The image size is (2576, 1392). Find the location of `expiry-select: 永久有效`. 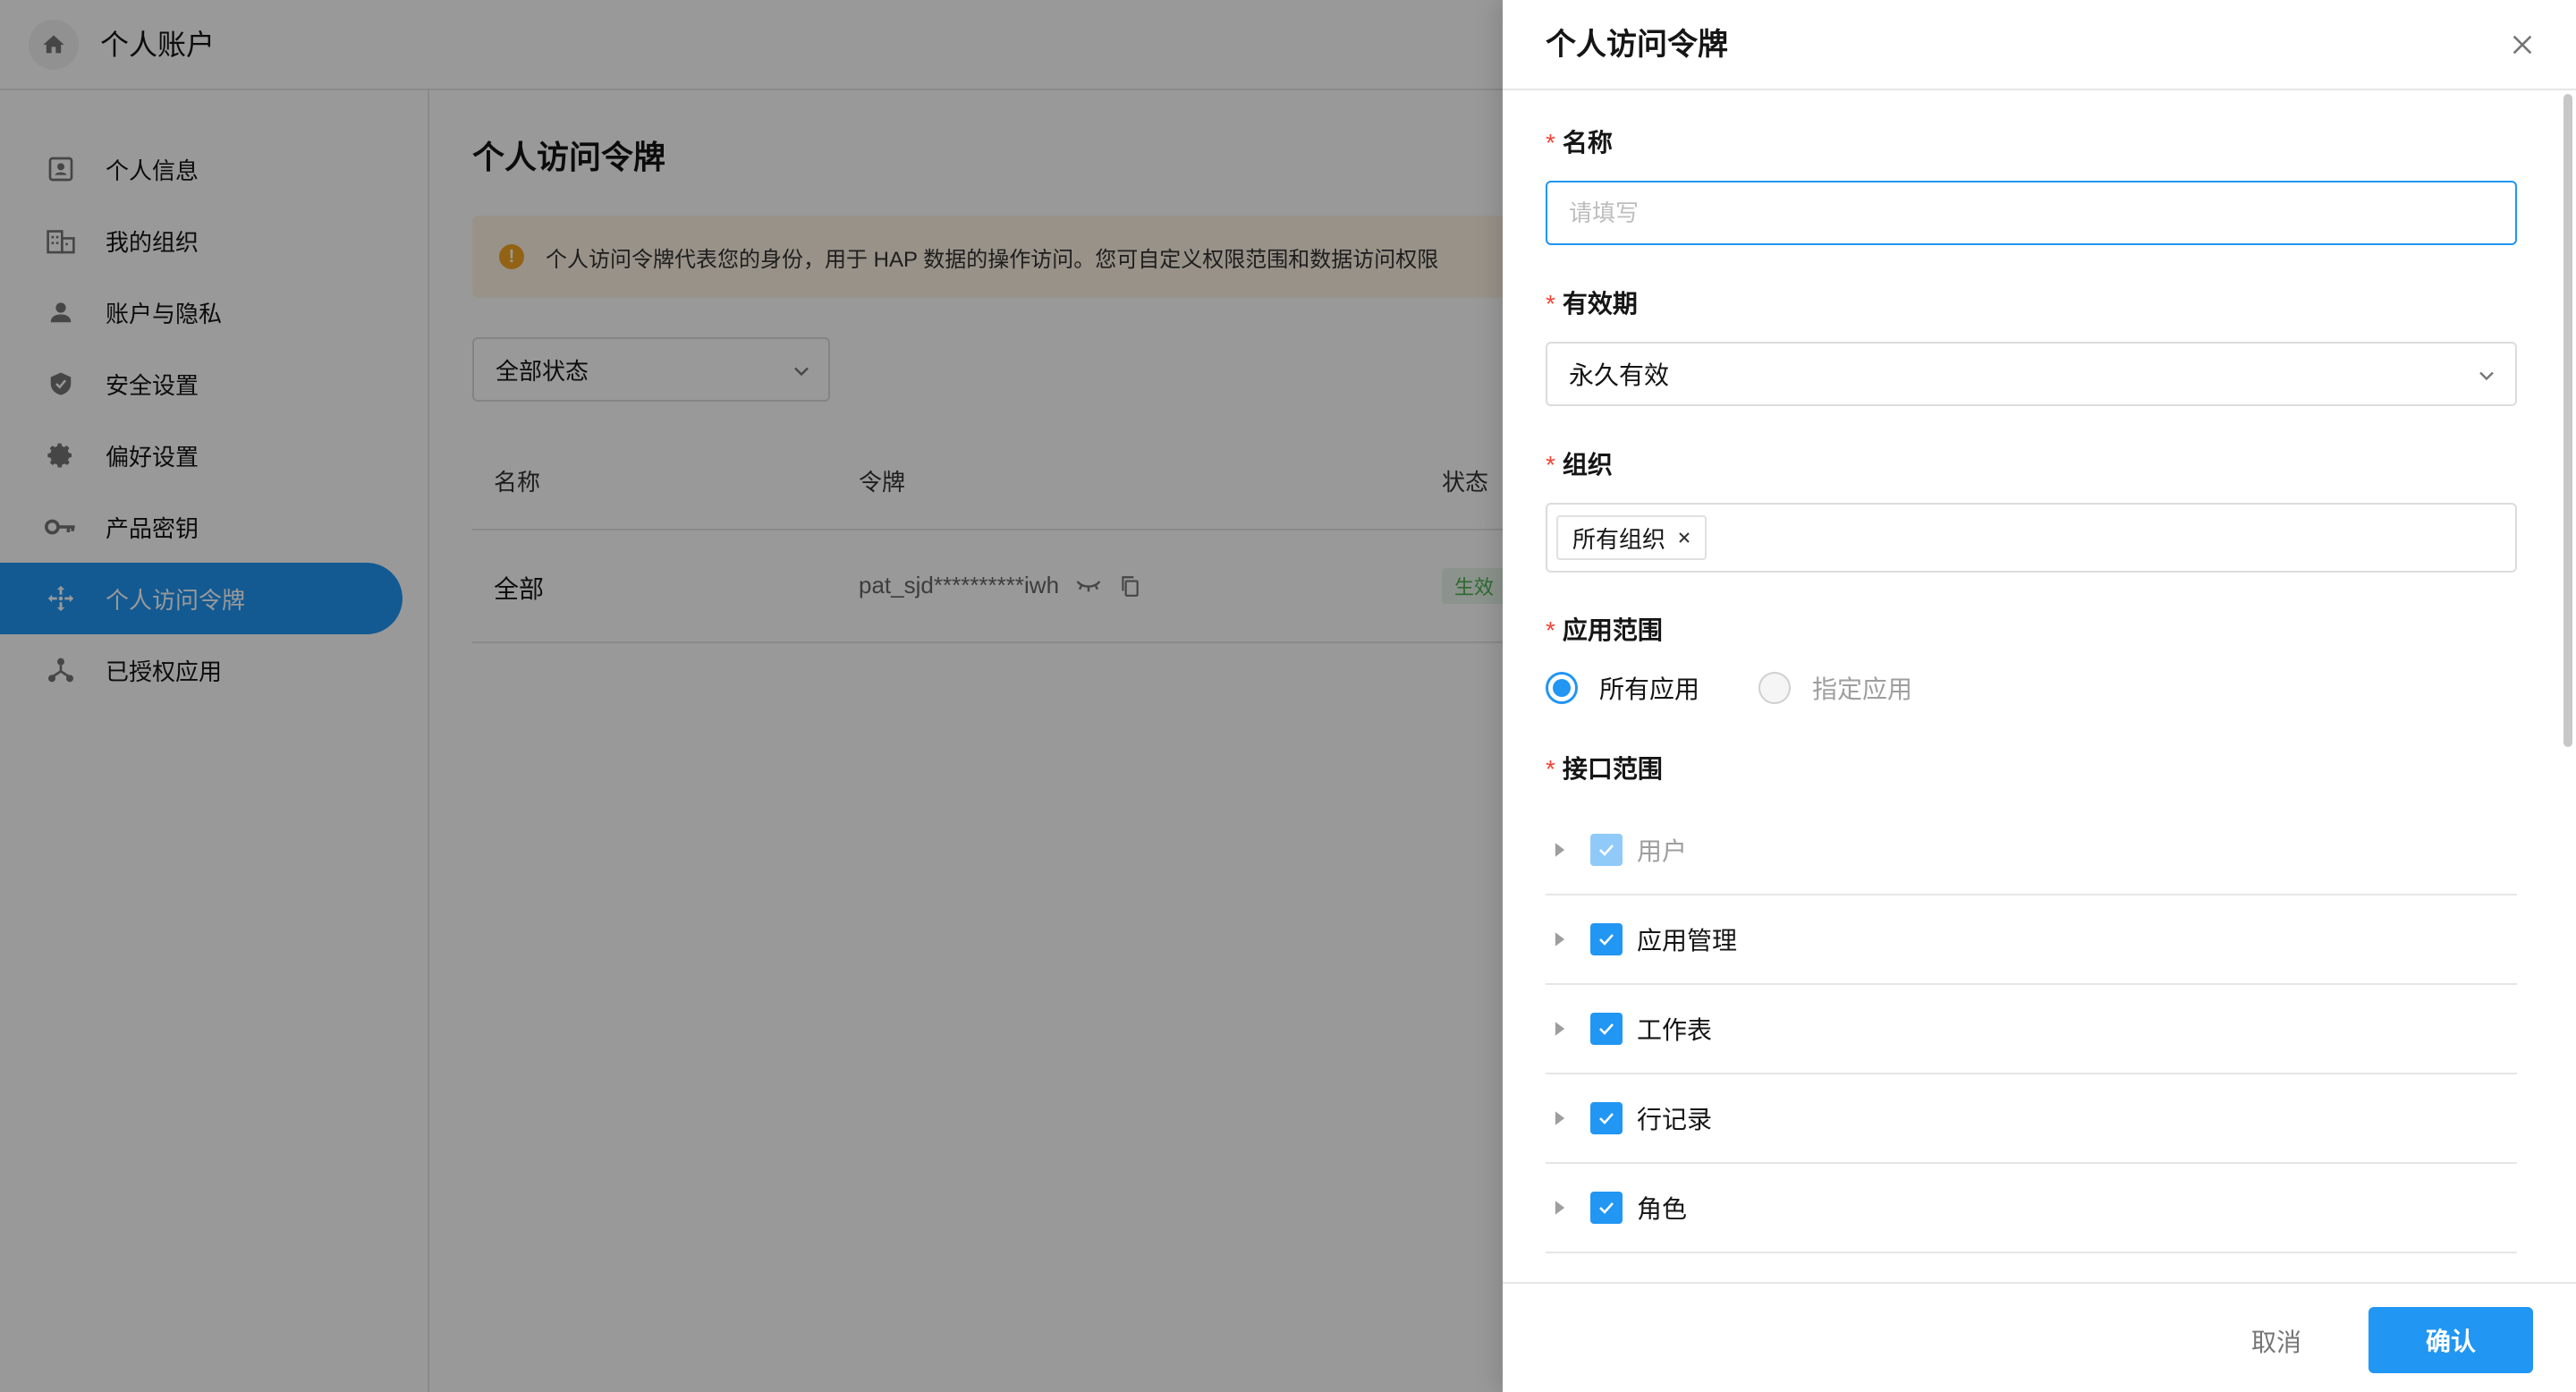

expiry-select: 永久有效 is located at coordinates (2031, 374).